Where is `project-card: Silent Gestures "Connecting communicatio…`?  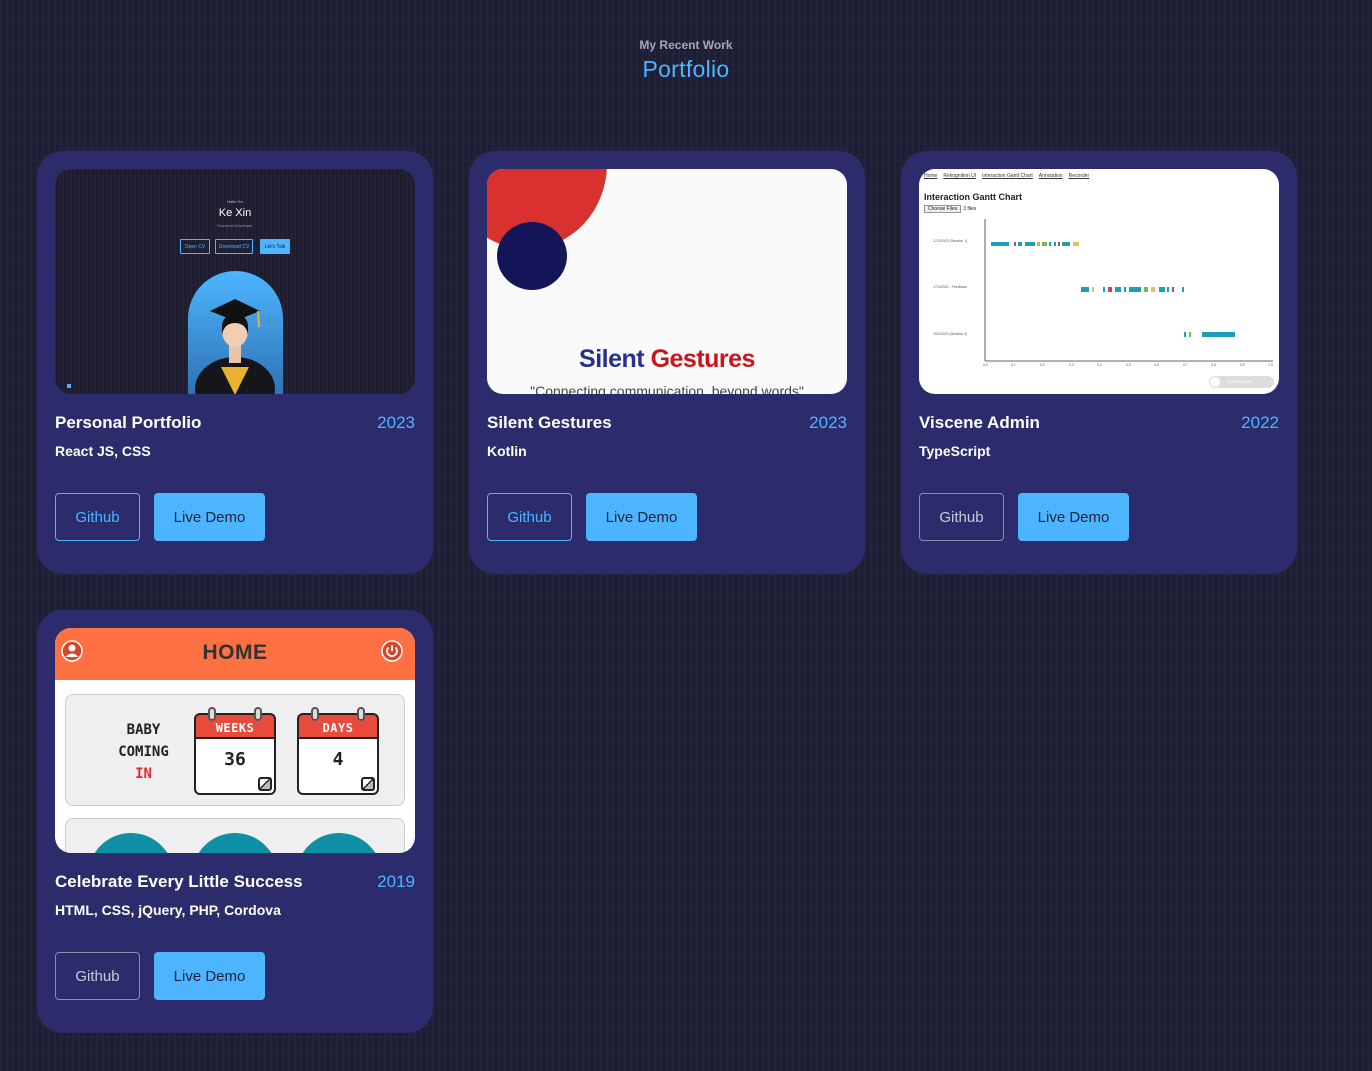 project-card: Silent Gestures "Connecting communicatio… is located at coordinates (667, 362).